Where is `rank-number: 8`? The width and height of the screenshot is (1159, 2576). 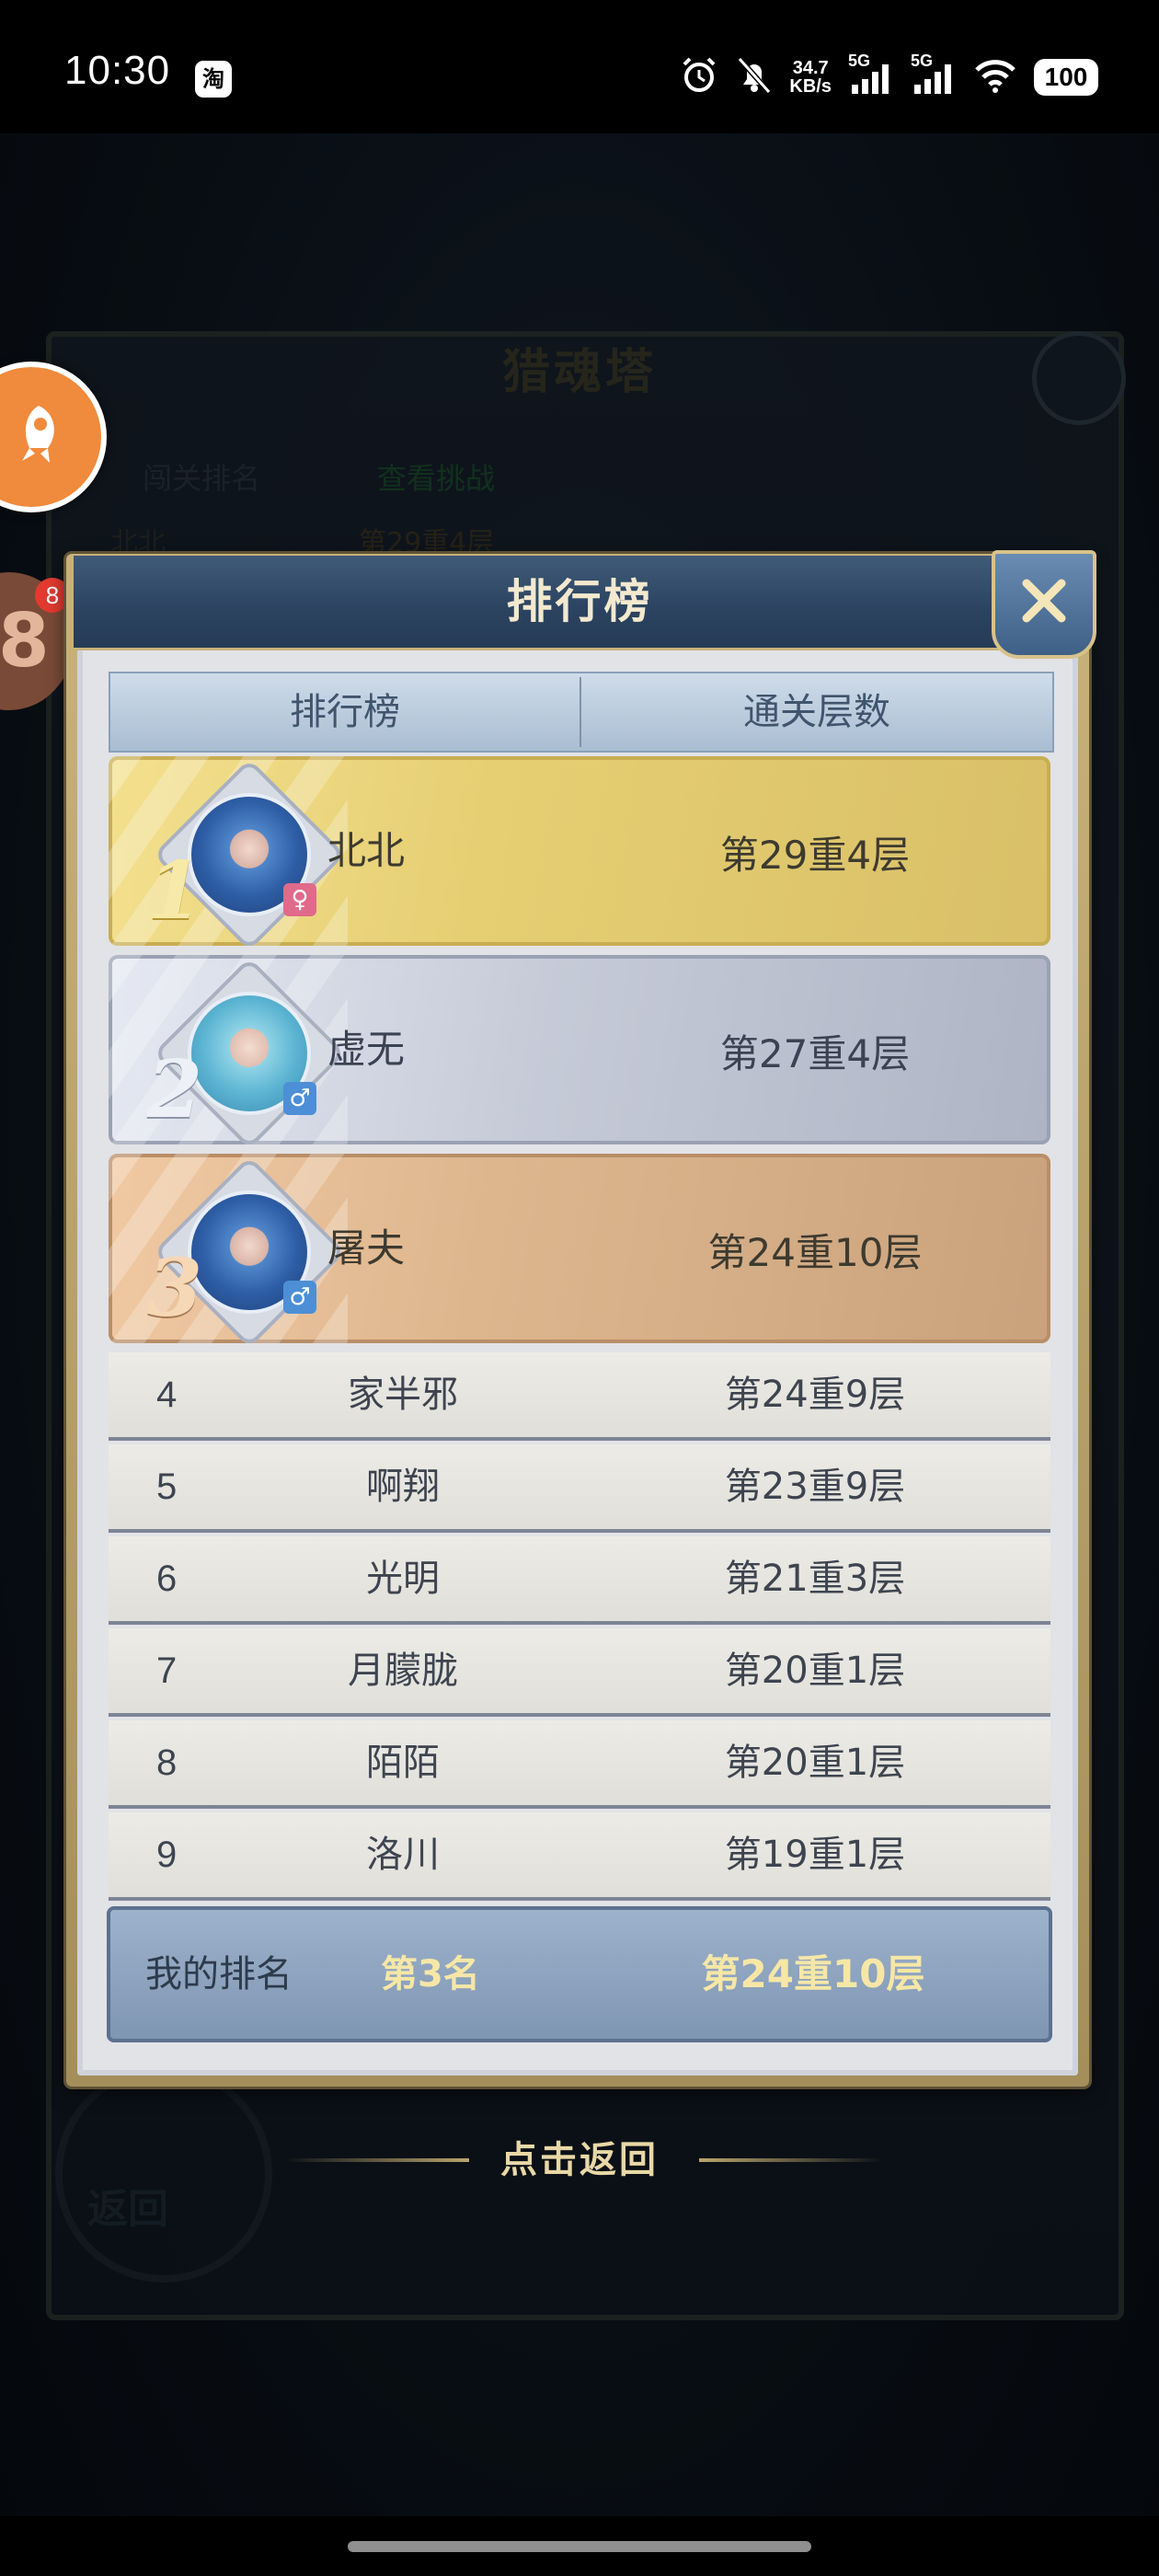
rank-number: 8 is located at coordinates (167, 1762).